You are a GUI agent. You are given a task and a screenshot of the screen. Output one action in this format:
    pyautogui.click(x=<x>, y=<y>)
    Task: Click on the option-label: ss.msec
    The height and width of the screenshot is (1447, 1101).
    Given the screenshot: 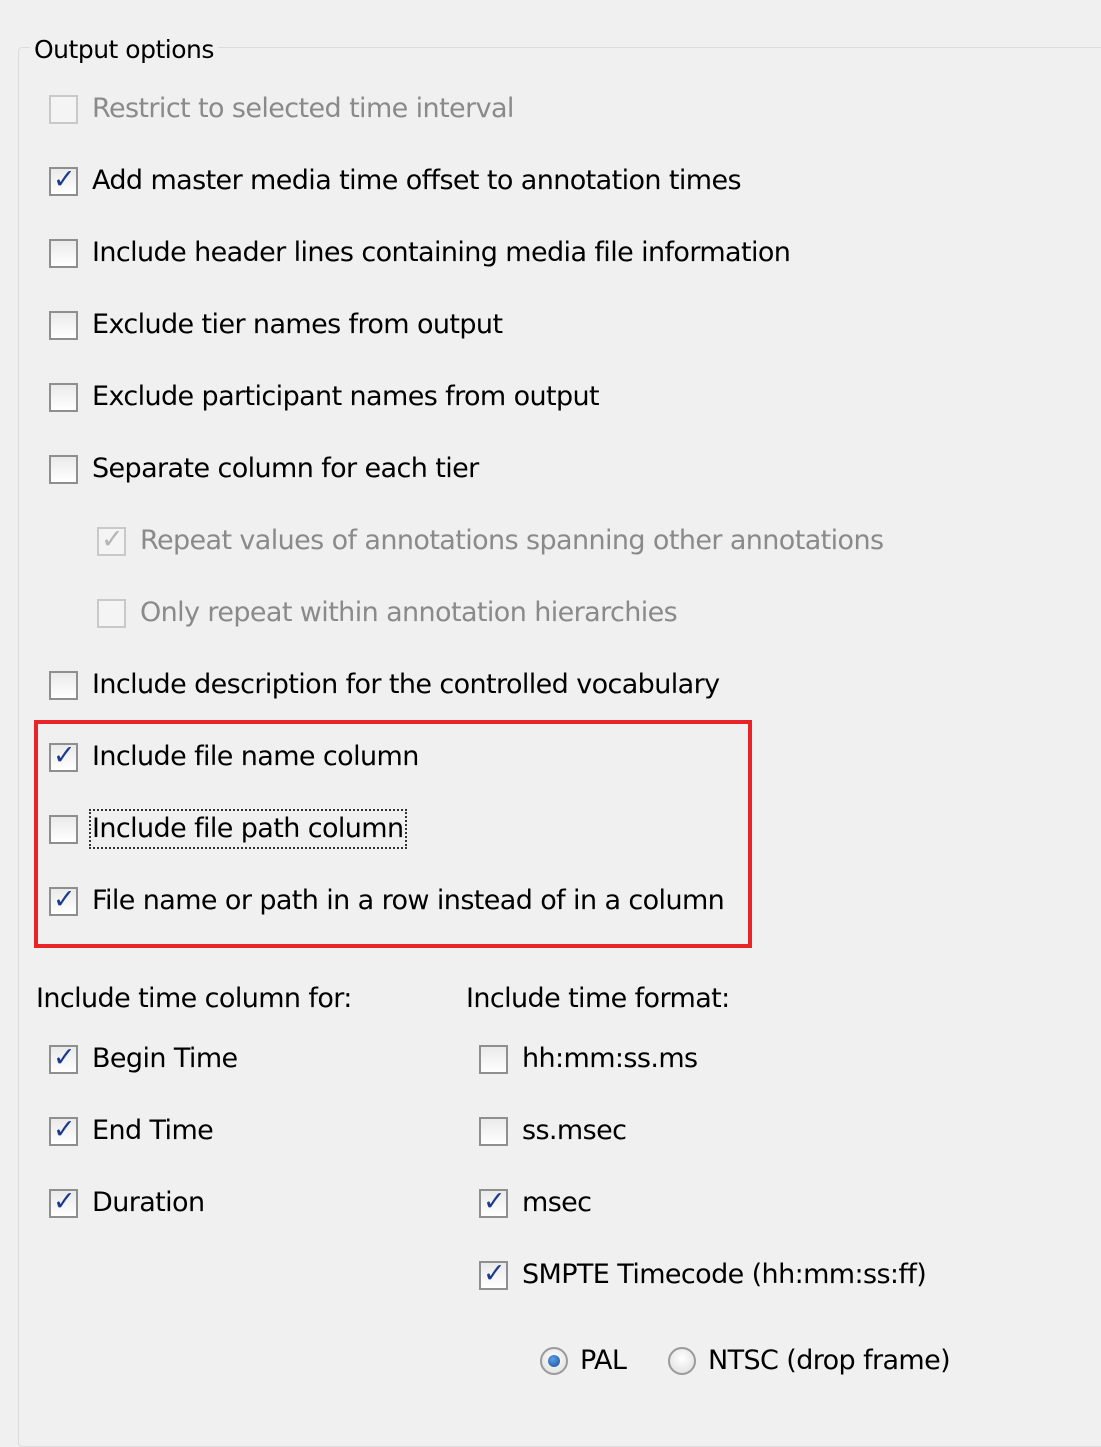 What is the action you would take?
    pyautogui.click(x=574, y=1130)
    